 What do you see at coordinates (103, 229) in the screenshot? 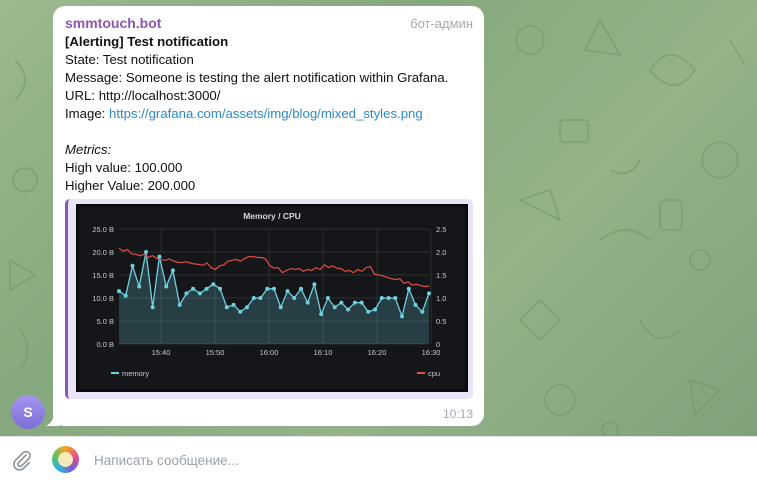
I see `y-left-tick-label: 25.0 B` at bounding box center [103, 229].